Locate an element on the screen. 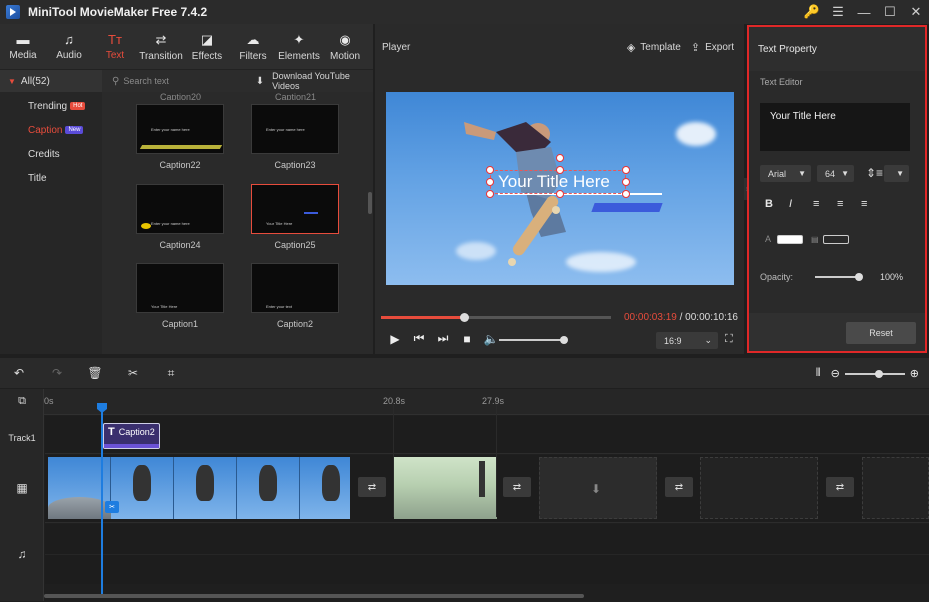 The image size is (929, 602). timeline-scrollbar is located at coordinates (314, 596).